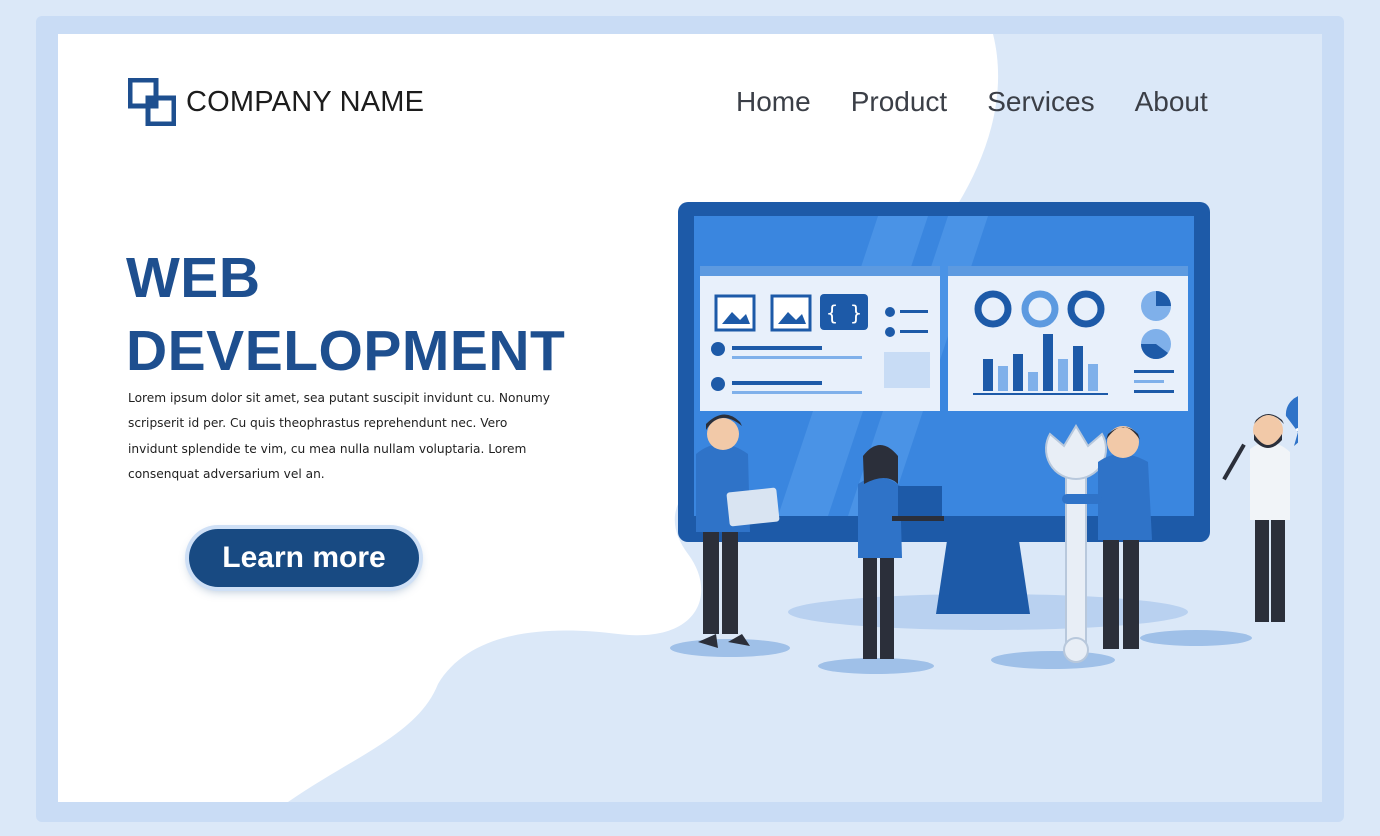  I want to click on brand-logo: COMPANY NAME, so click(276, 102).